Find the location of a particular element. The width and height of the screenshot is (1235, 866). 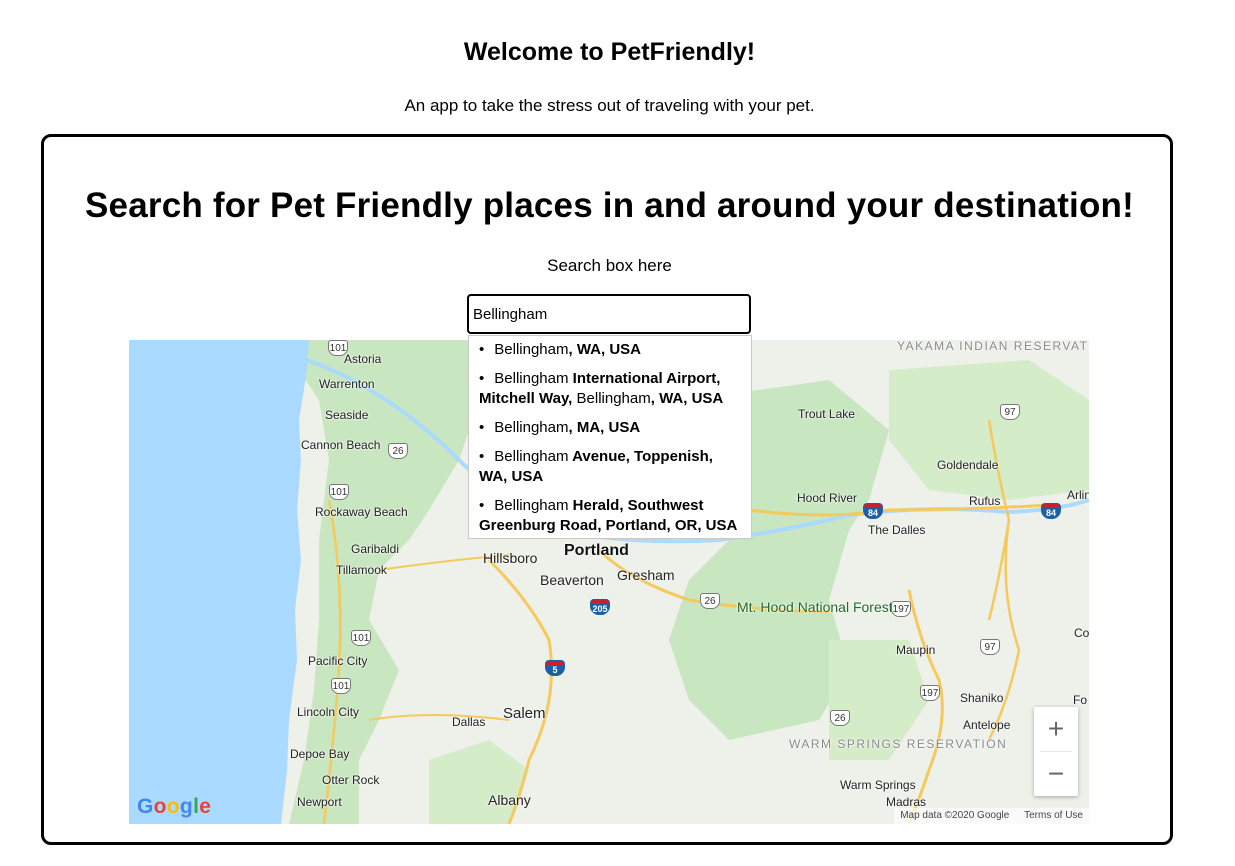

zoom-out-button: − is located at coordinates (1056, 774).